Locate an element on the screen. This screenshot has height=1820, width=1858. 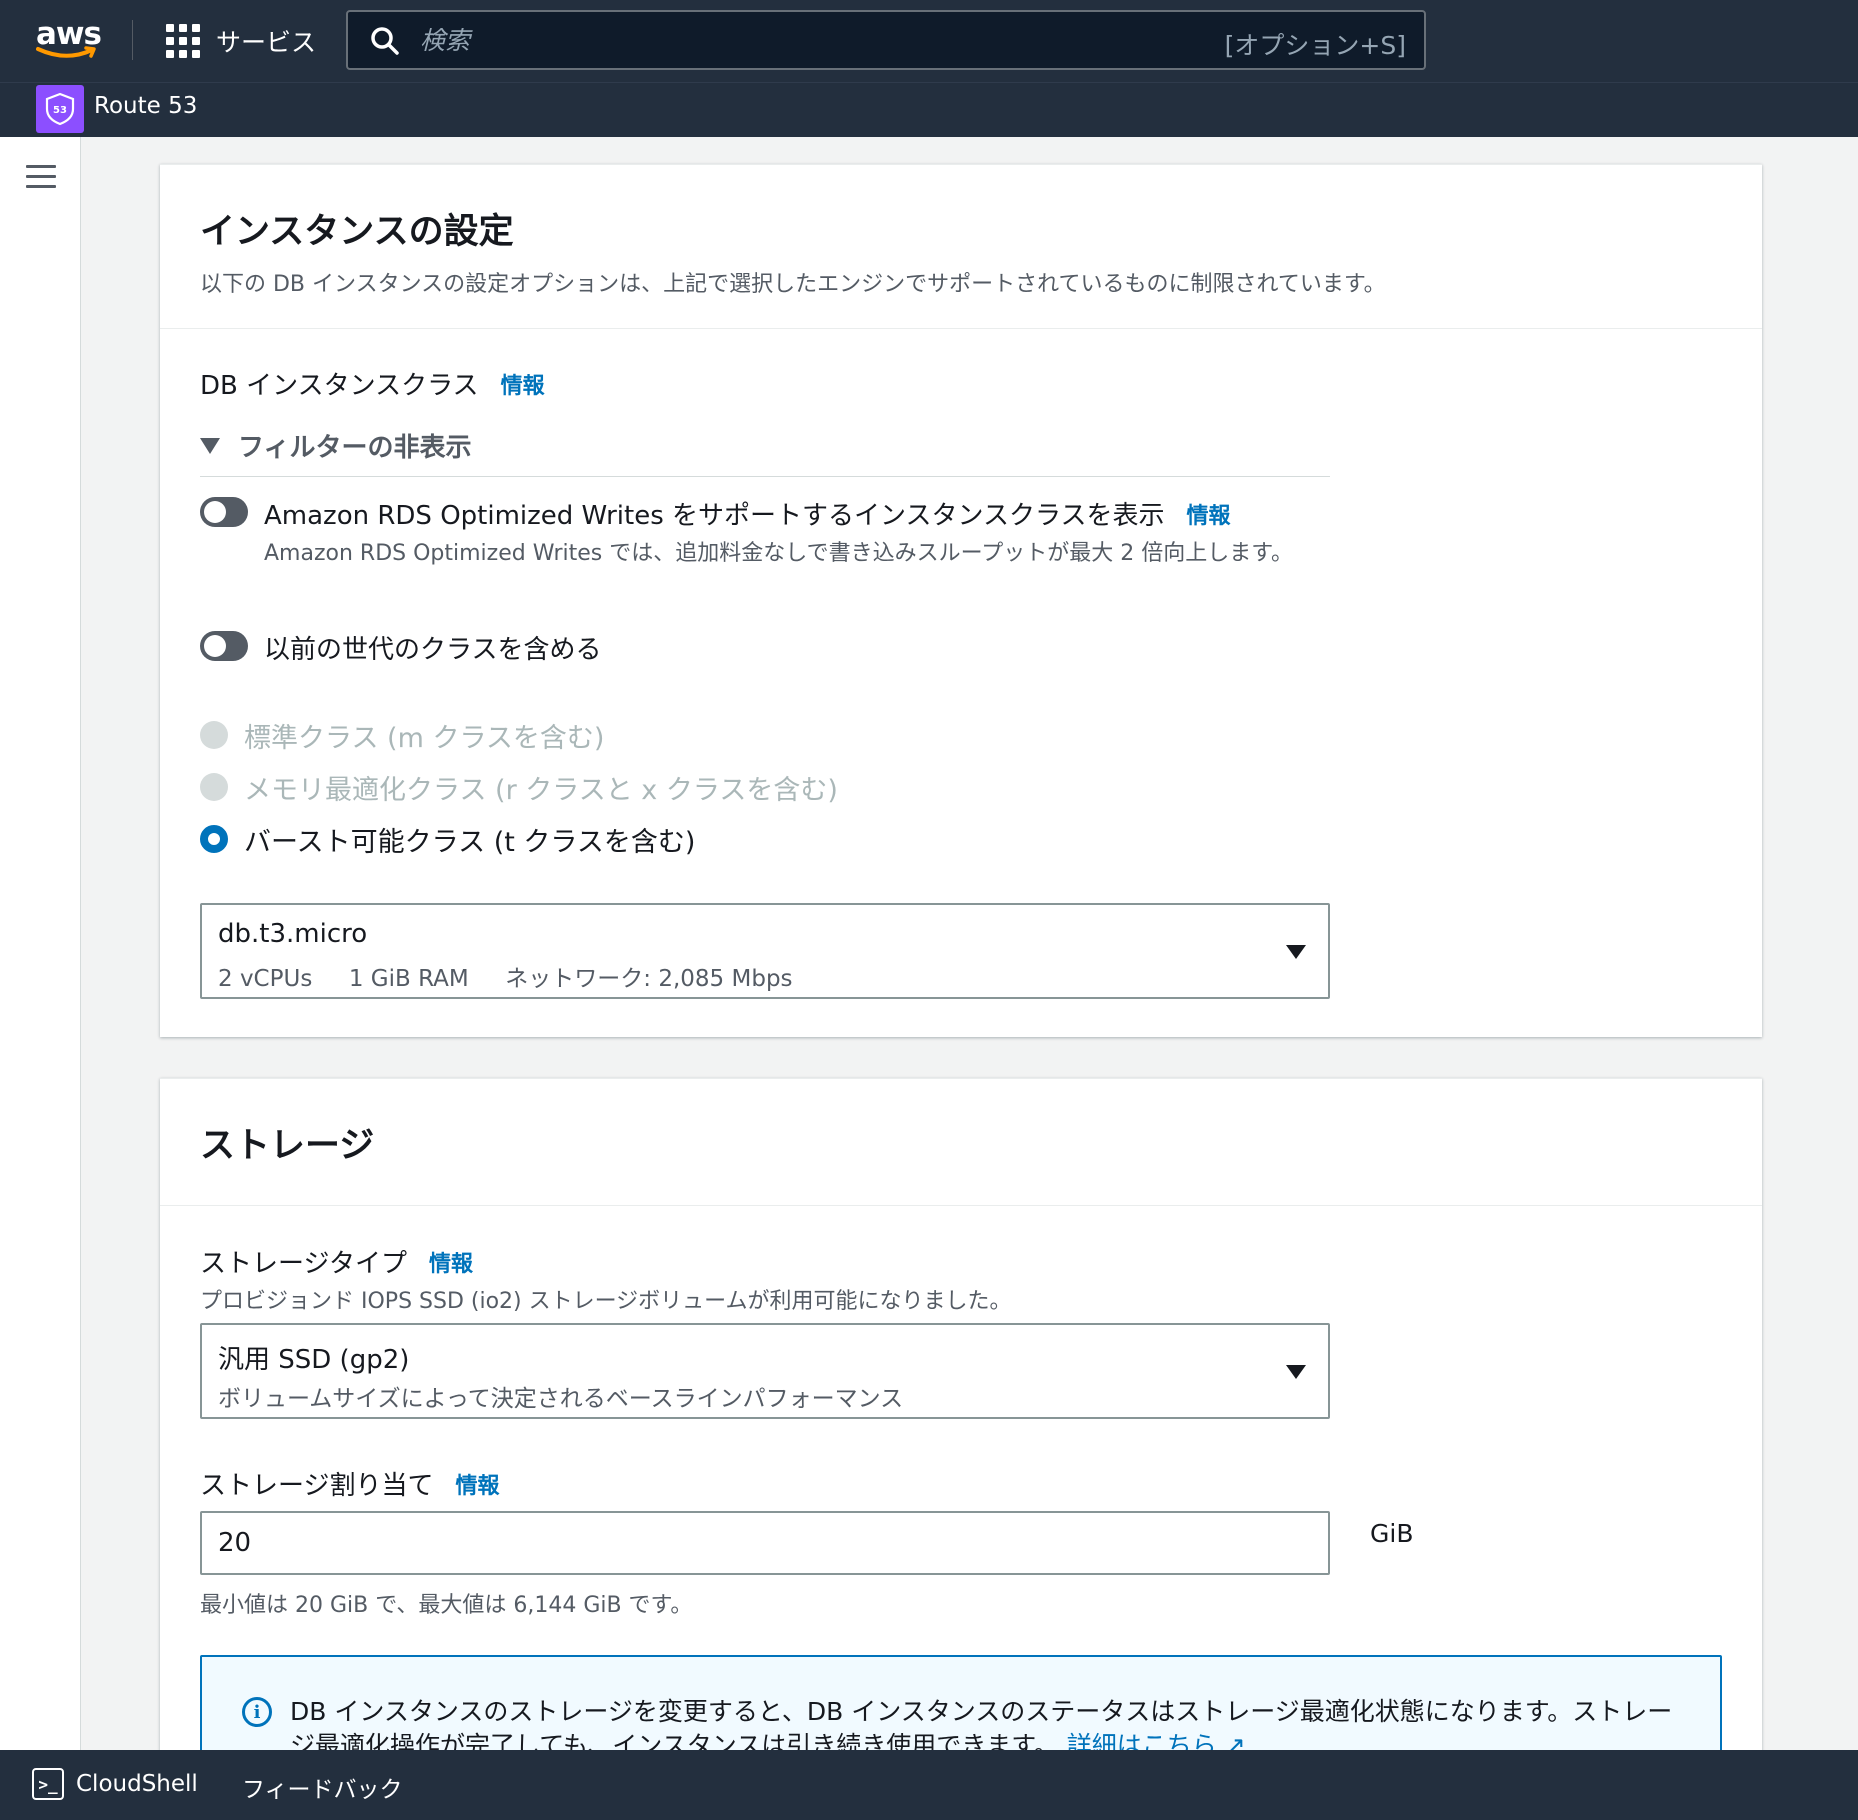
filter-toggle-label: フィルターの非表示 is located at coordinates (355, 448).